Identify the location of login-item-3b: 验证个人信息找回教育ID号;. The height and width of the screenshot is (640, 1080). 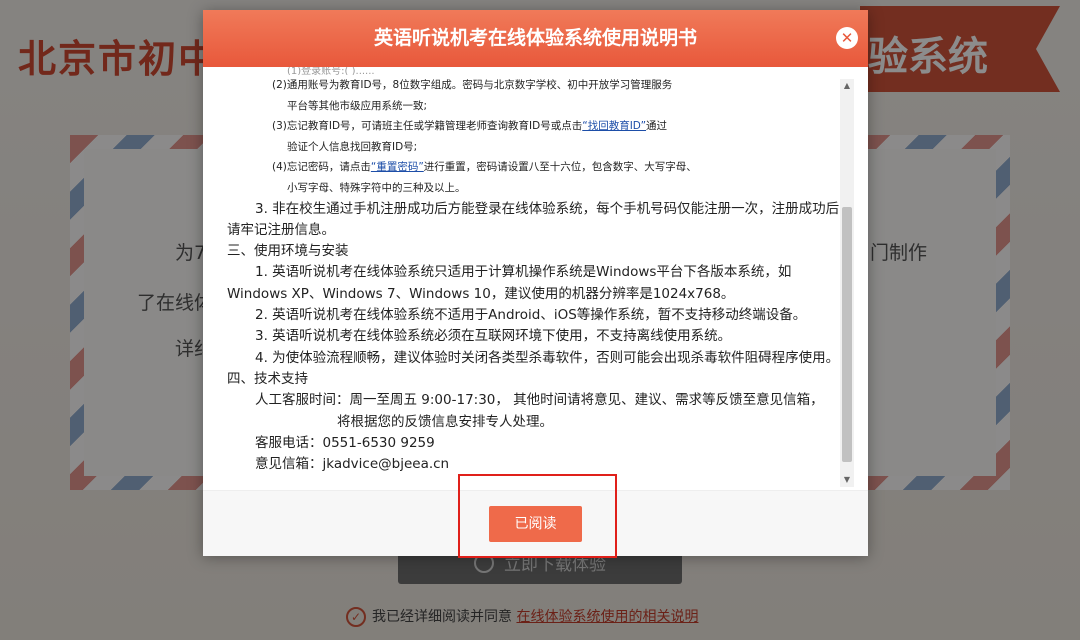
(352, 146).